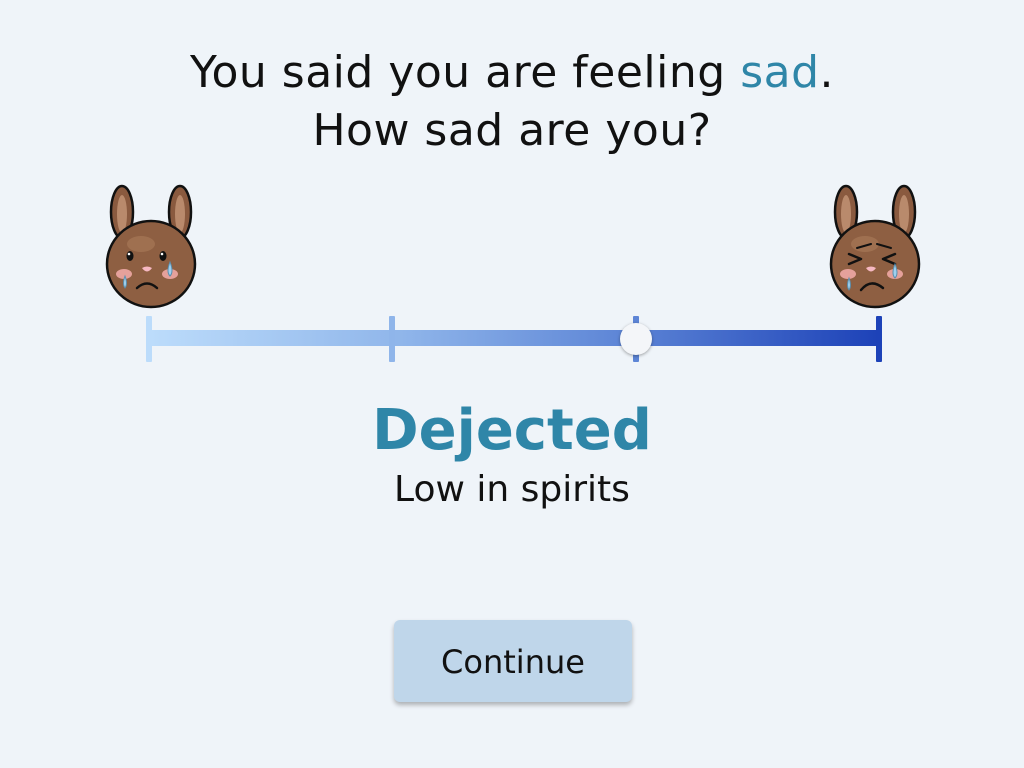  I want to click on slider-thumb, so click(635, 339).